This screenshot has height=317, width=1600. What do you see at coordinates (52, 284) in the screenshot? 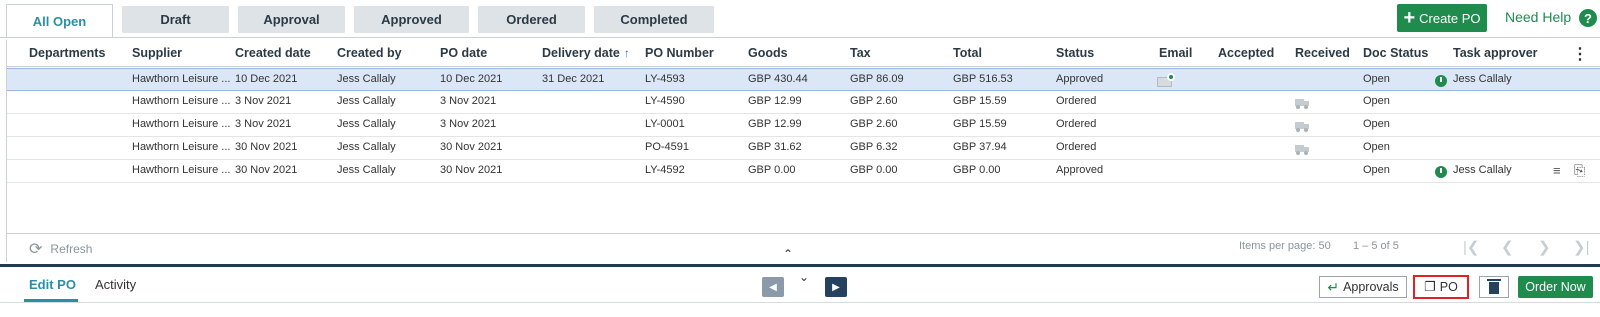
I see `tab-edit-po: Edit PO` at bounding box center [52, 284].